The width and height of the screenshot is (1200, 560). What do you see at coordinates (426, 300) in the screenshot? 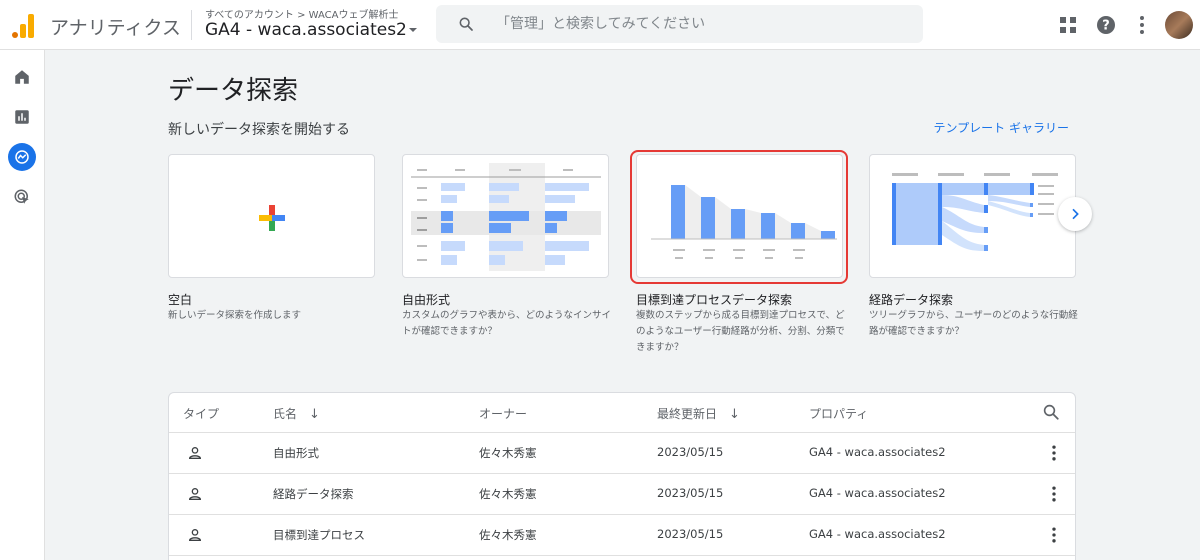
I see `card-title-freeform: 自由形式` at bounding box center [426, 300].